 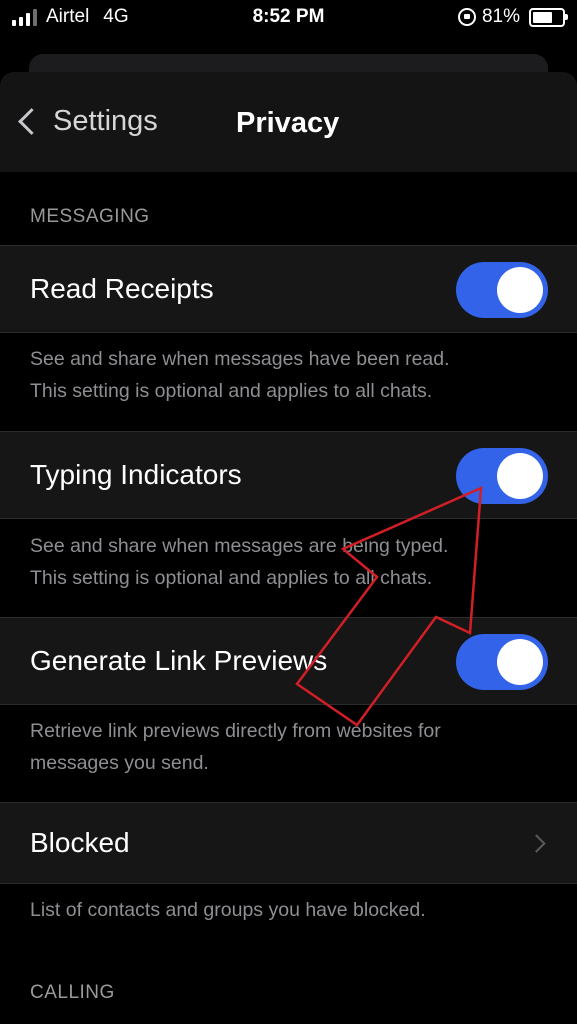 I want to click on typing-indicators-label: Typing Indicators, so click(x=136, y=474).